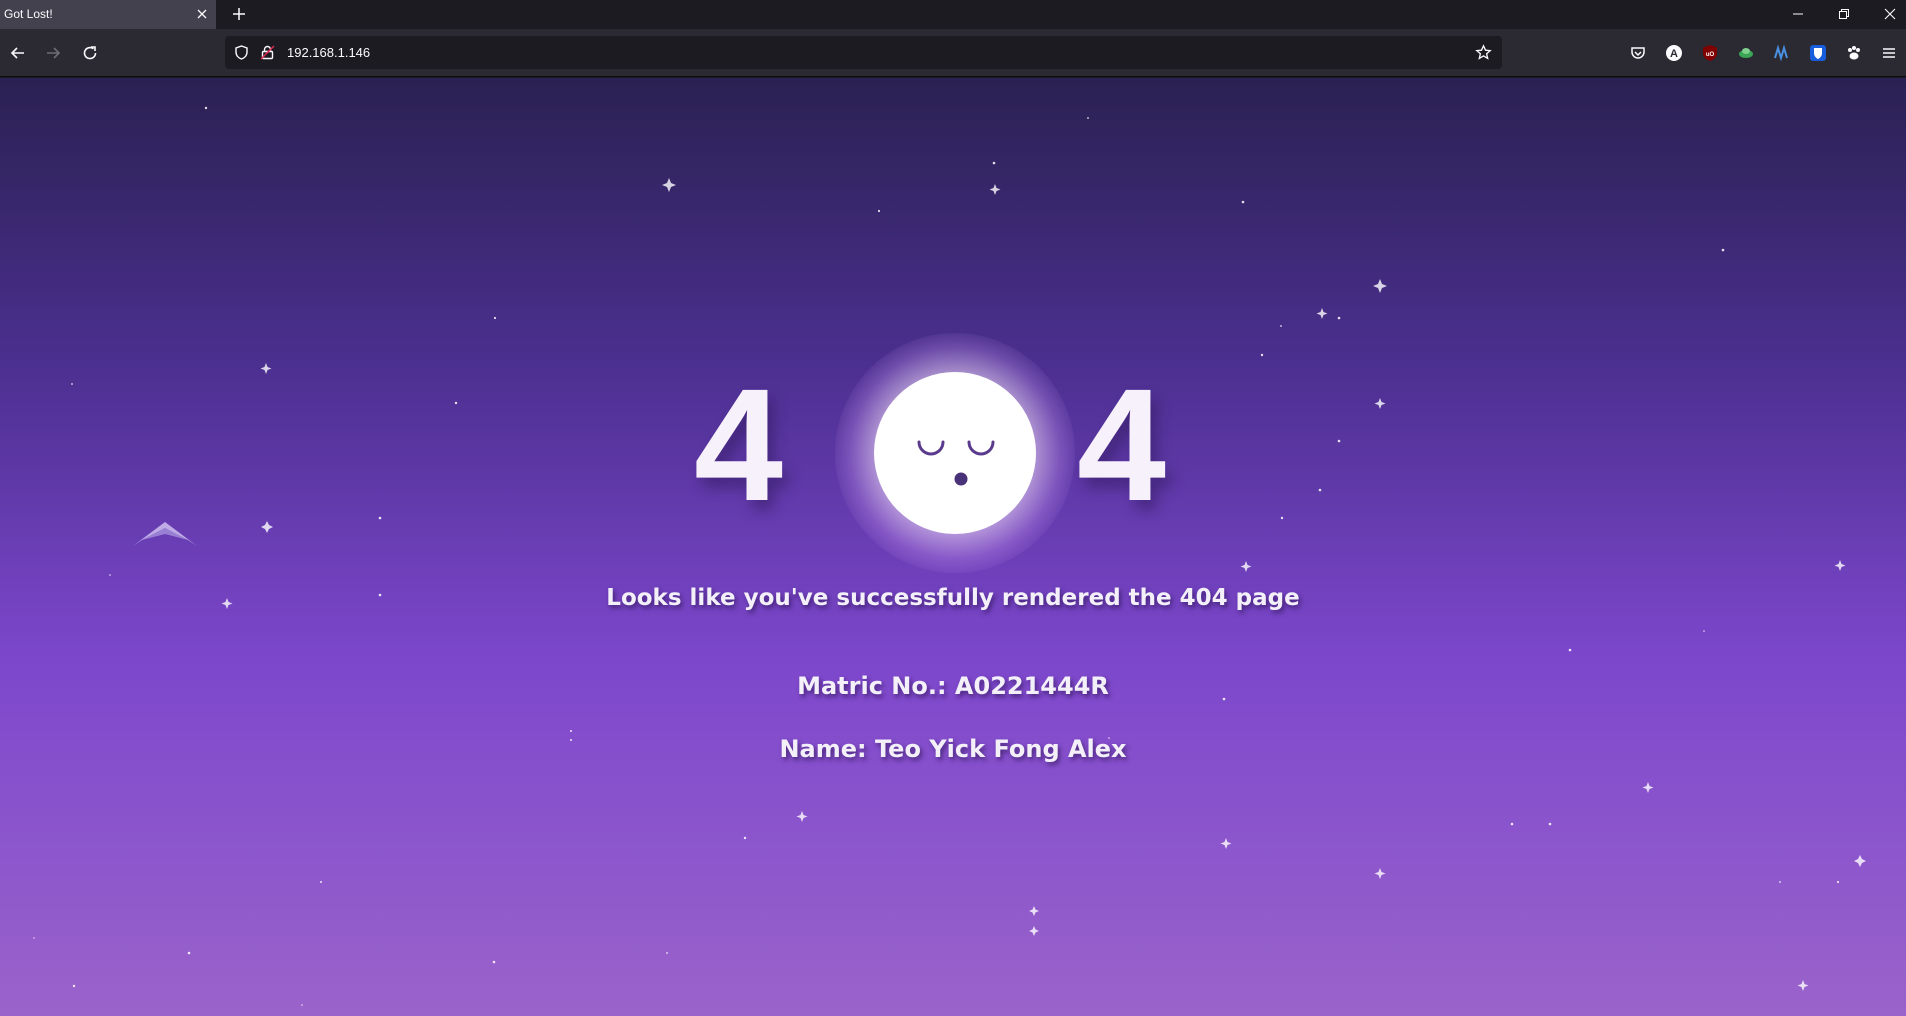 This screenshot has height=1016, width=1906. I want to click on url-text: 192.168.1.146, so click(328, 52).